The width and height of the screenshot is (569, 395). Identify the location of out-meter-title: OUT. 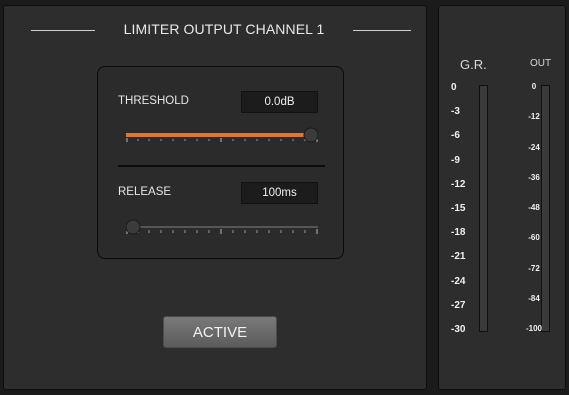
(541, 63).